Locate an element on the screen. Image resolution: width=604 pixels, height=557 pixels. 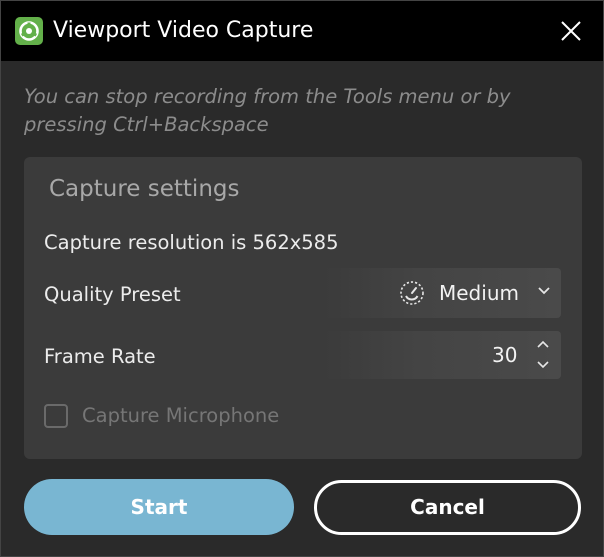
quality-preset-dropdown: Medium is located at coordinates (442, 293).